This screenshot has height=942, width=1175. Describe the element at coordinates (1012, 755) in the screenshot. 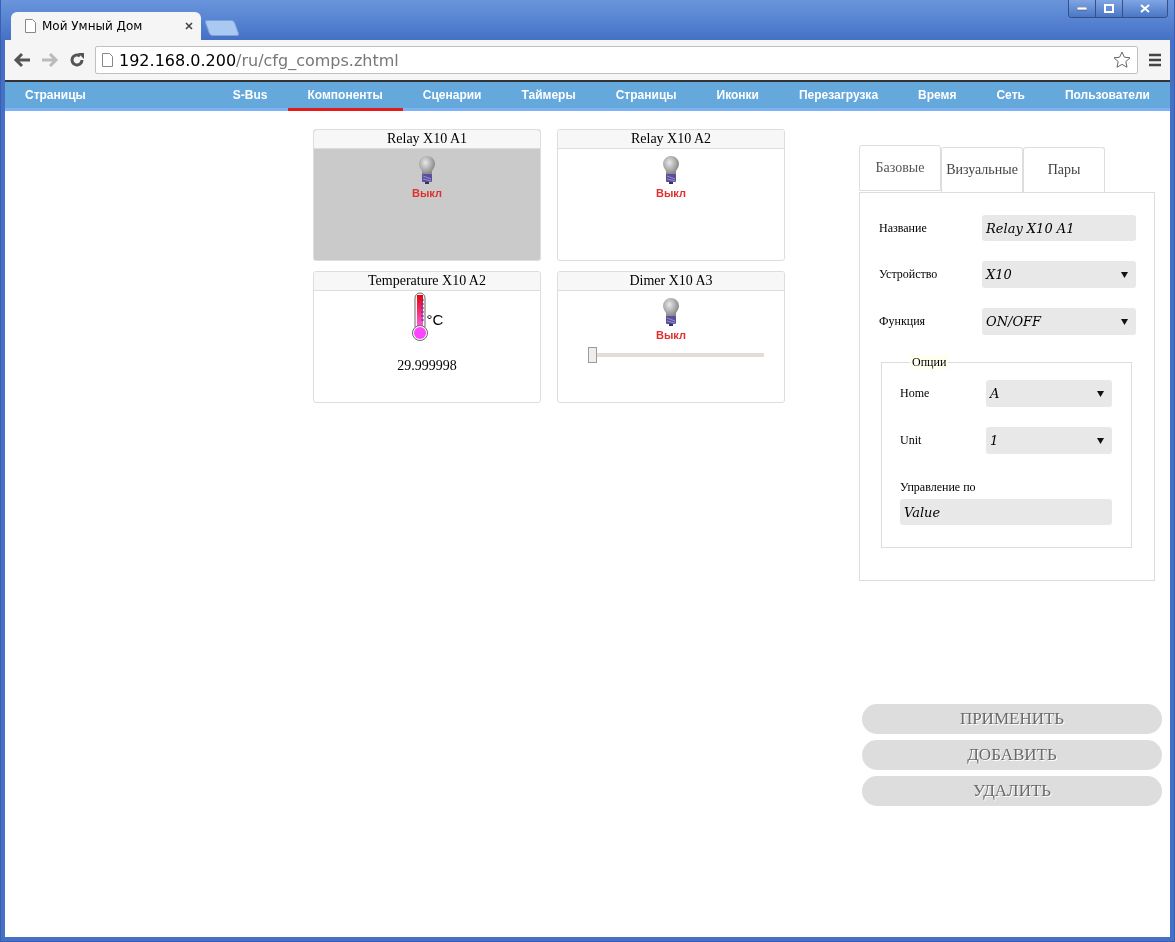

I see `action-button: ДОБАВИТЬ` at that location.